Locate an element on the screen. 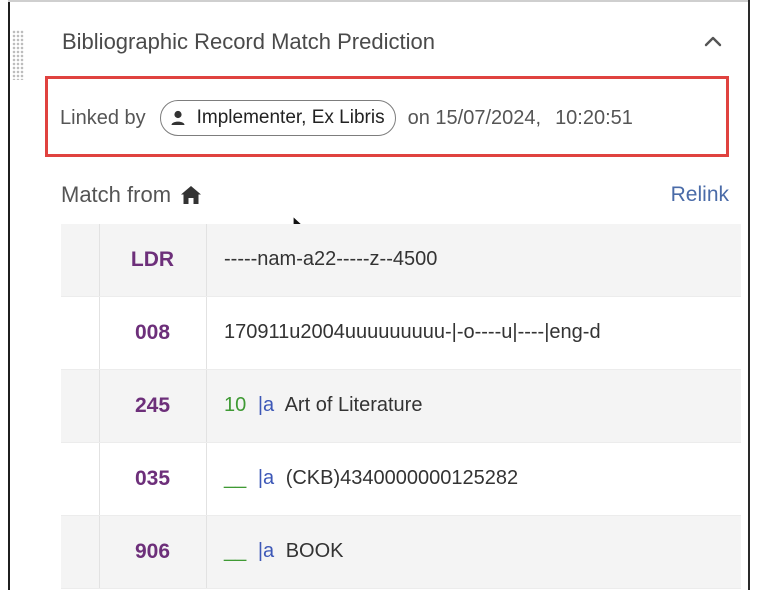 The image size is (760, 590). record-value: -----nam-a22-----z--4500 is located at coordinates (331, 259).